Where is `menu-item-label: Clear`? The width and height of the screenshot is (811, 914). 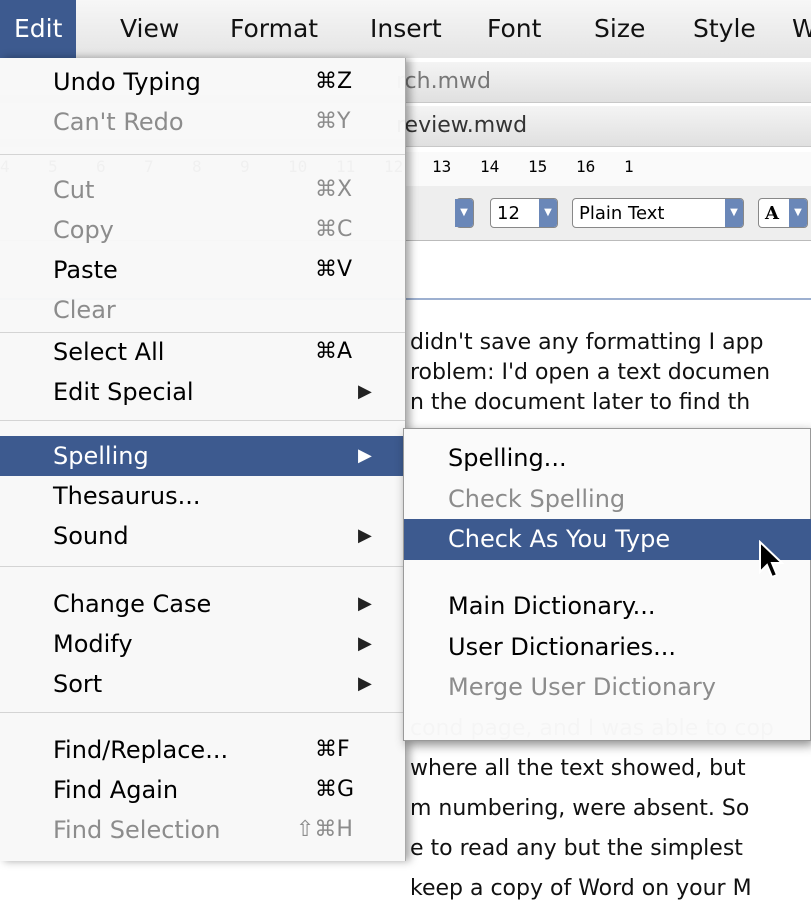
menu-item-label: Clear is located at coordinates (84, 310).